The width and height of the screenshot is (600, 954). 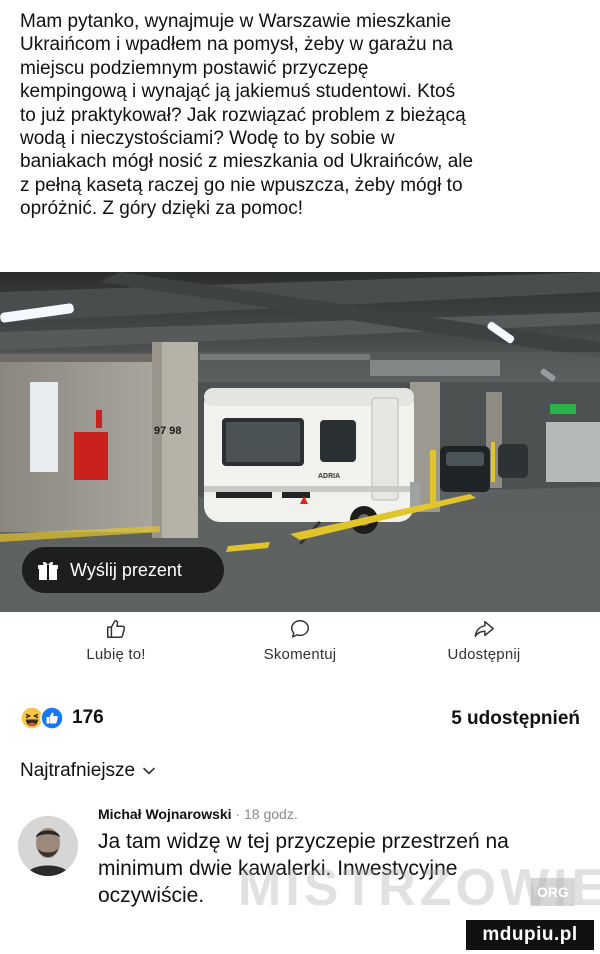 I want to click on post-text-line: miejscu podziemnym postawić przyczepę, so click(x=194, y=68).